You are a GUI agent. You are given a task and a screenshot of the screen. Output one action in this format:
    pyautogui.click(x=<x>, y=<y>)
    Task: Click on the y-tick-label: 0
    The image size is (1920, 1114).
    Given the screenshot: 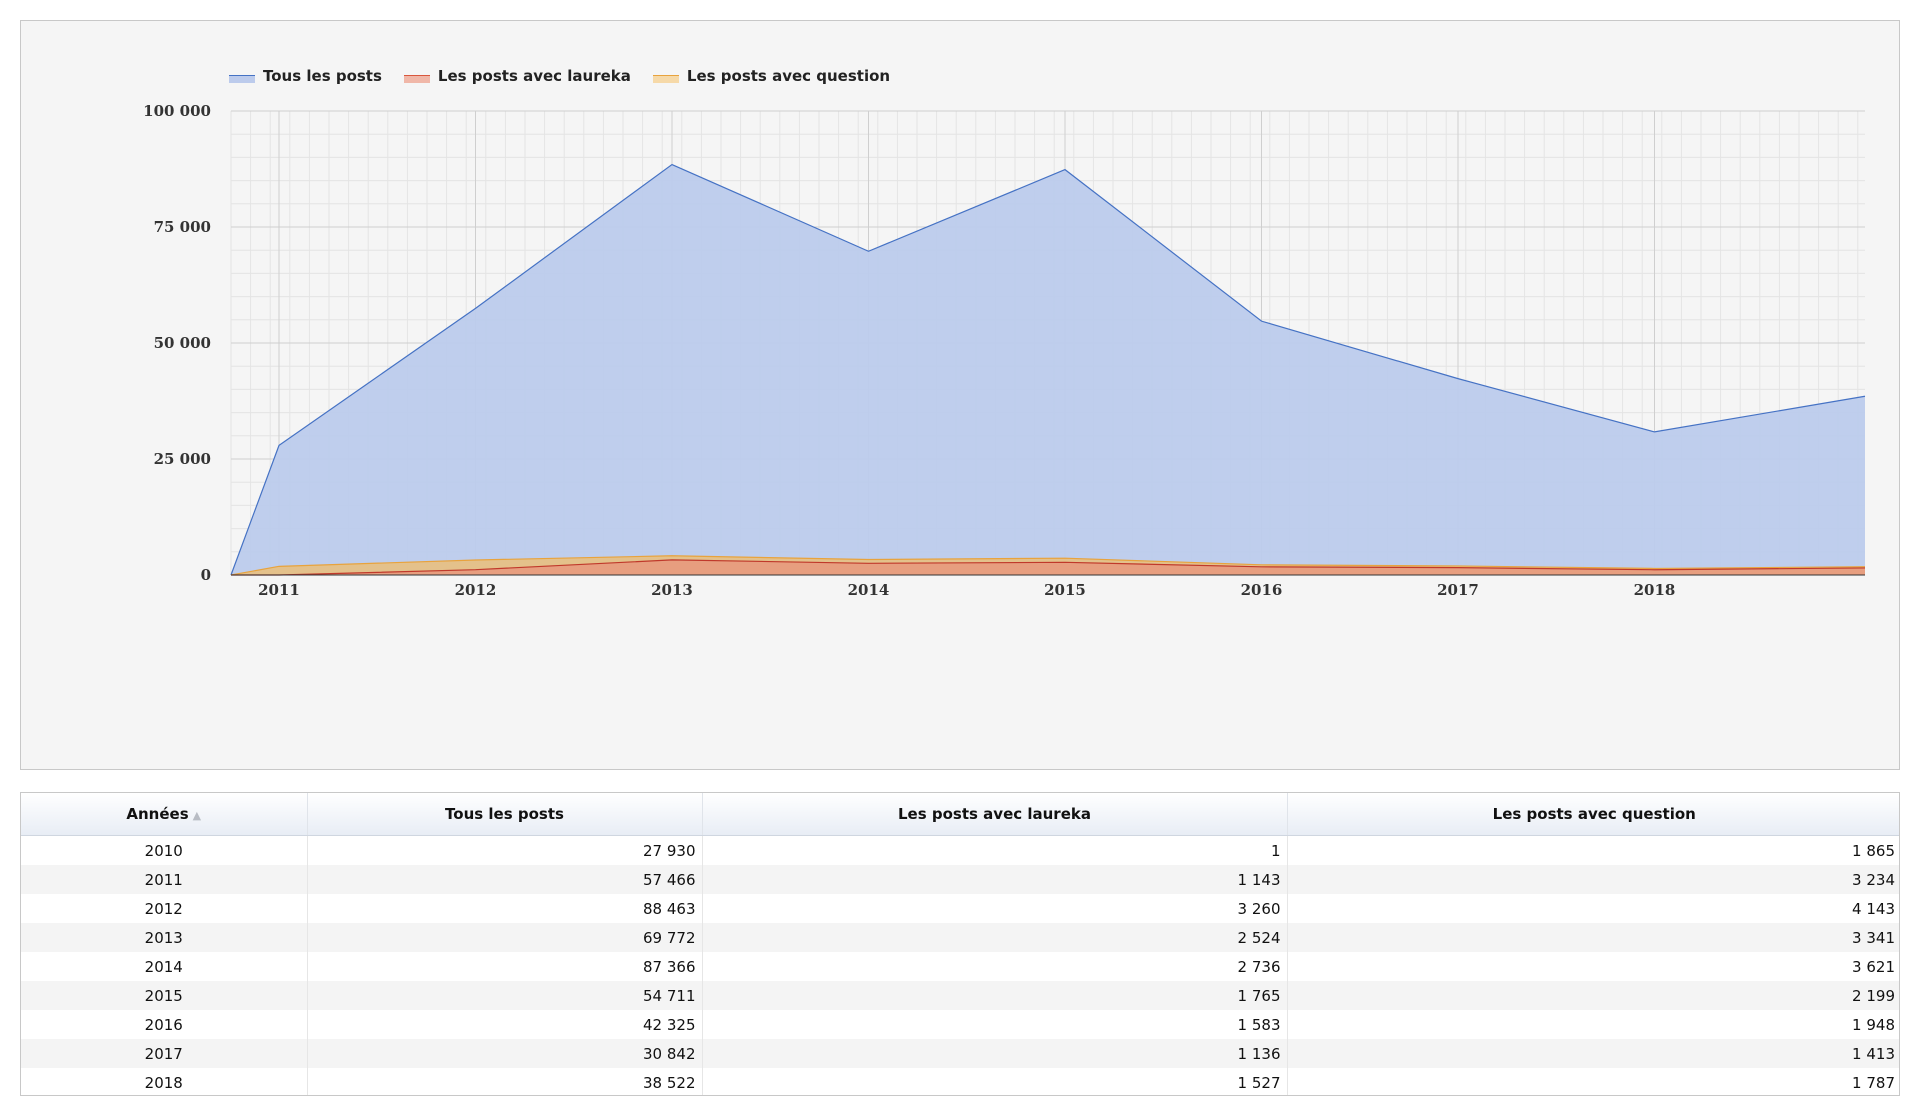 What is the action you would take?
    pyautogui.click(x=206, y=575)
    